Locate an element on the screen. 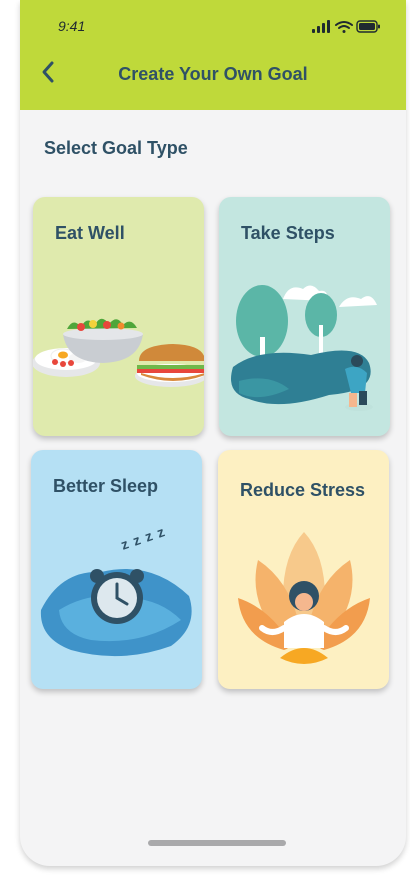 Image resolution: width=410 pixels, height=875 pixels. walking-park-icon is located at coordinates (304, 348).